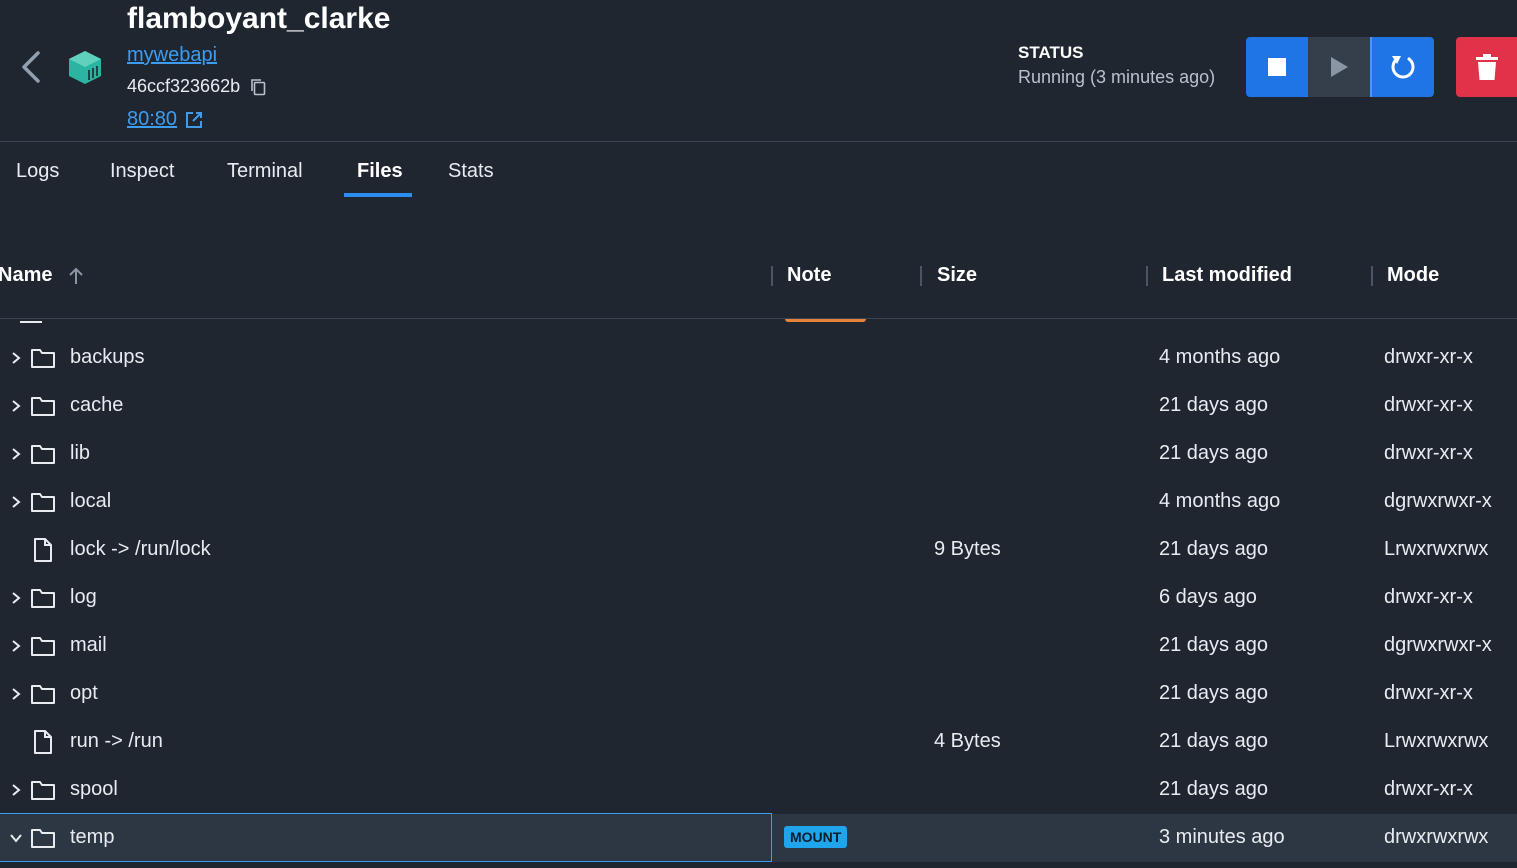 This screenshot has height=868, width=1517. I want to click on table-row: run -> /run 4 Bytes 21 days ago Lrwxrwxrwx, so click(758, 742).